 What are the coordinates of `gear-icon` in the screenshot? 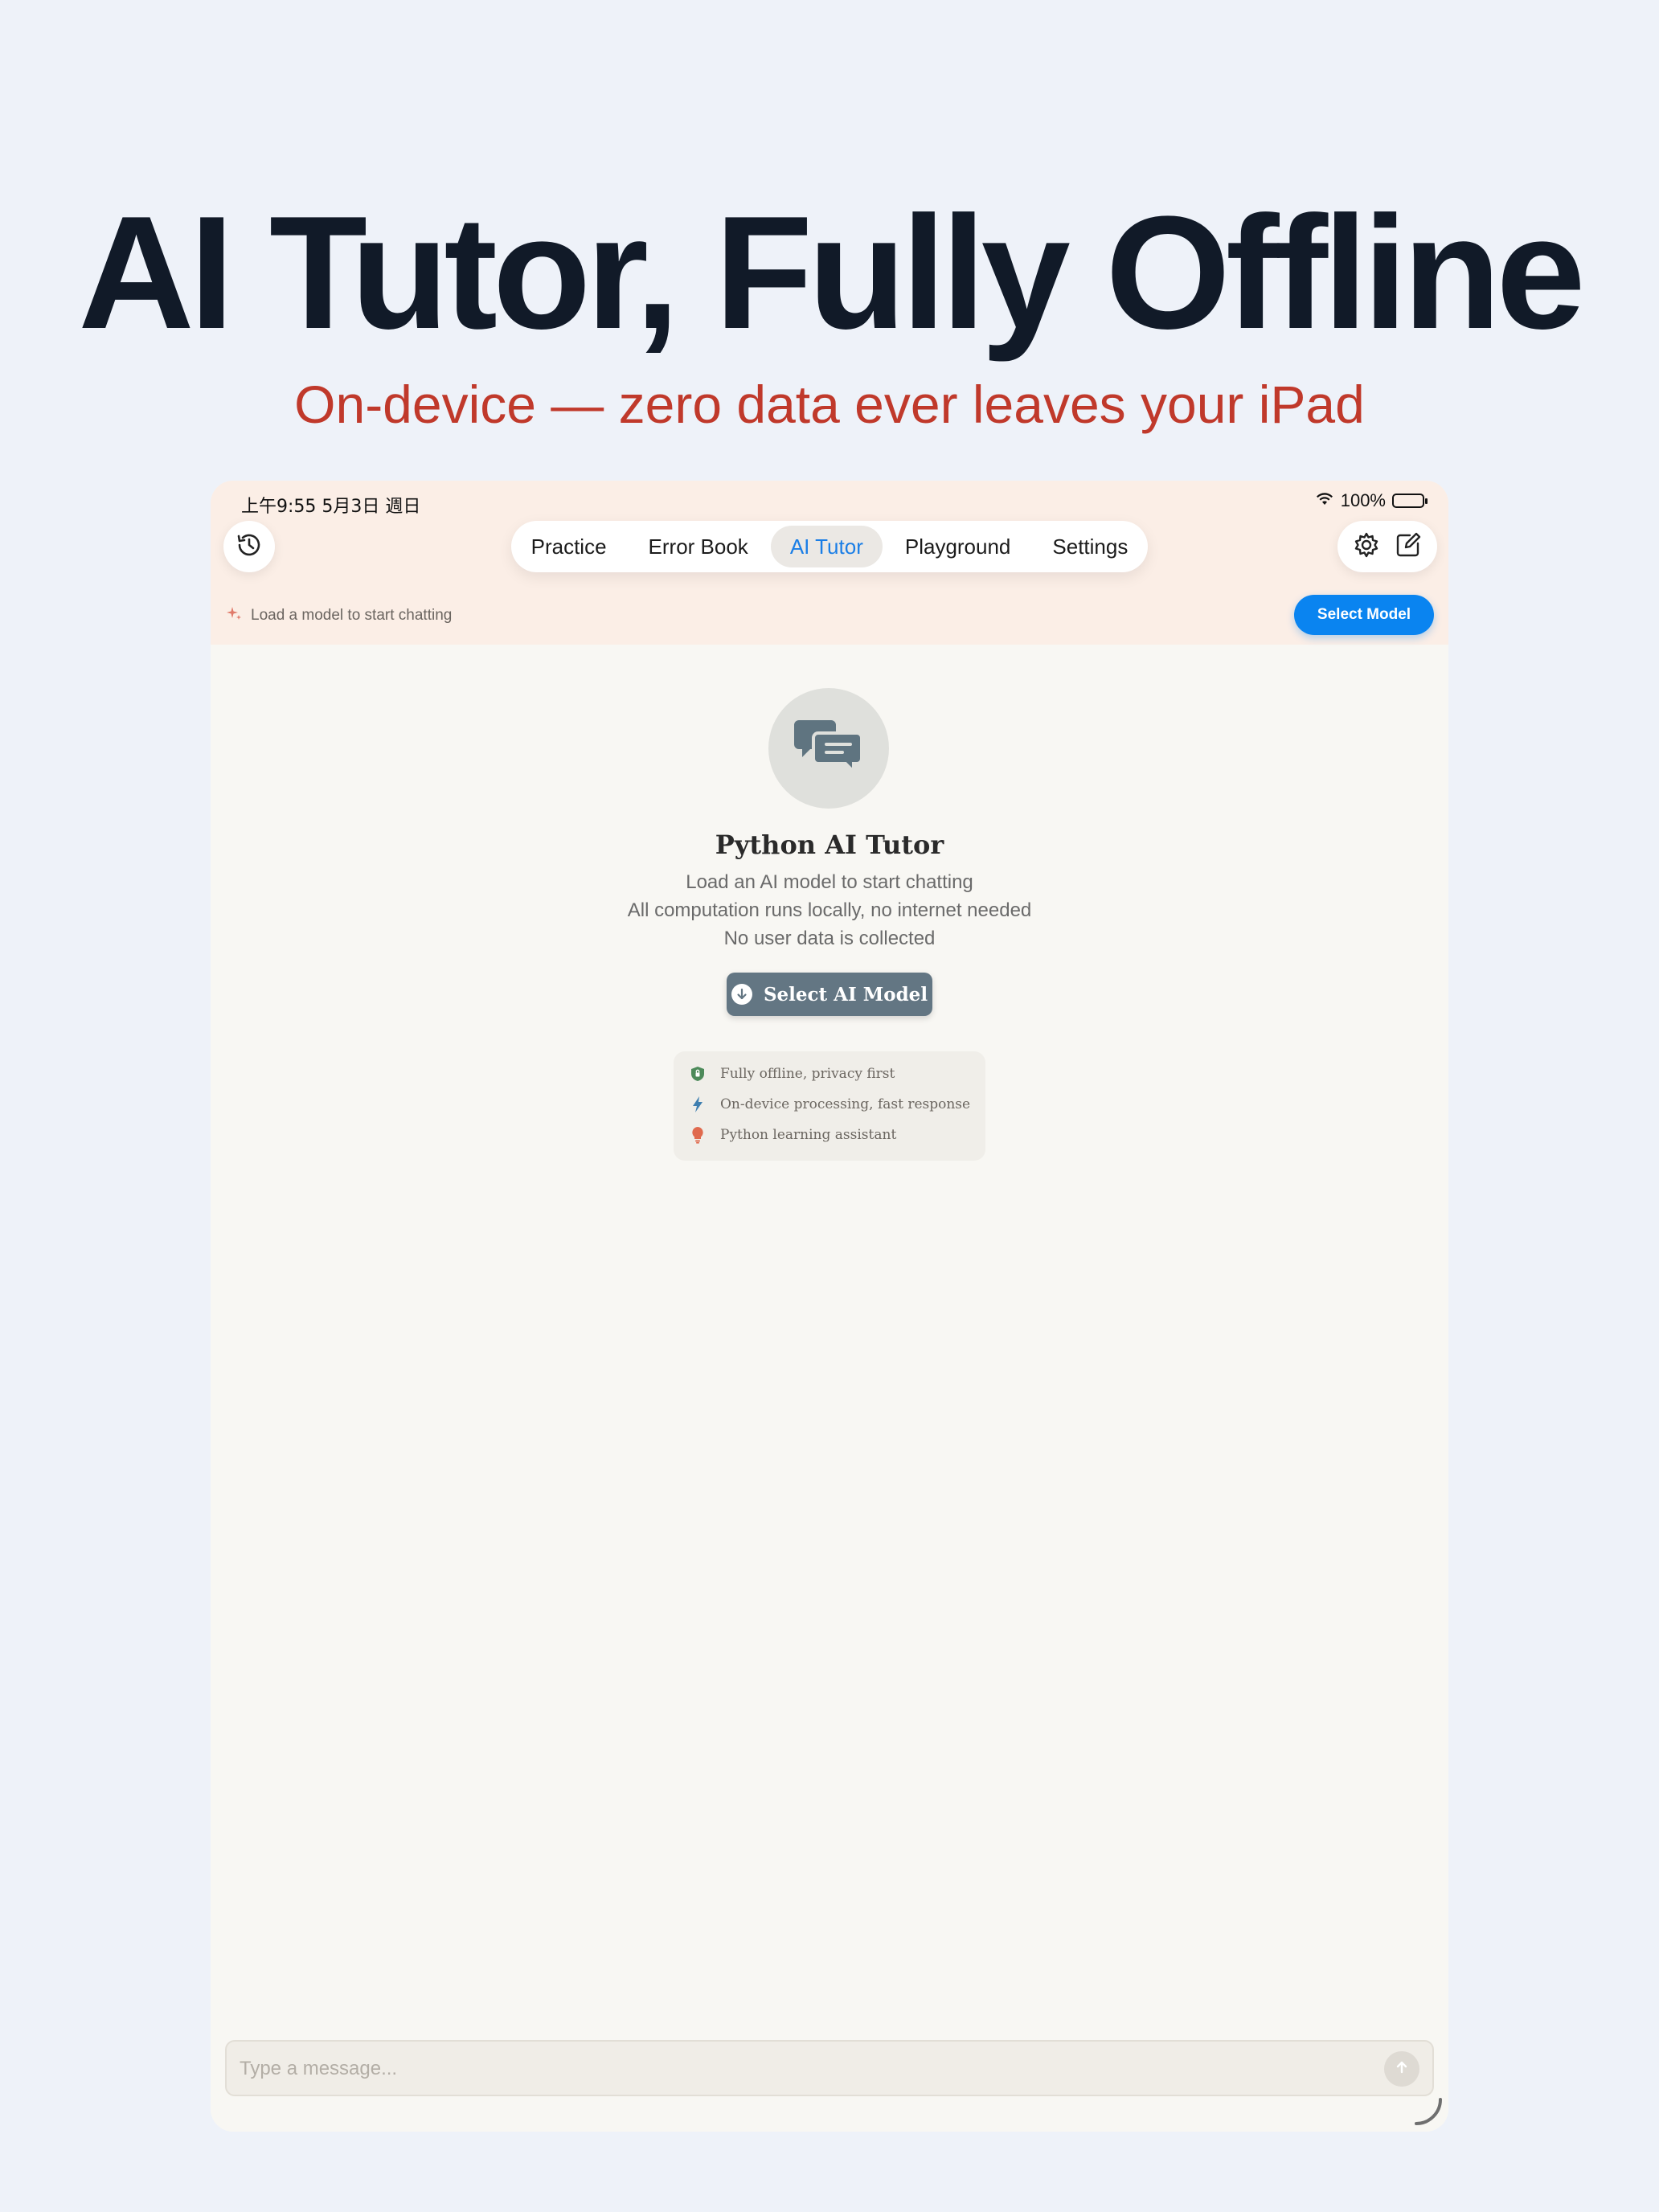 It's located at (1366, 546).